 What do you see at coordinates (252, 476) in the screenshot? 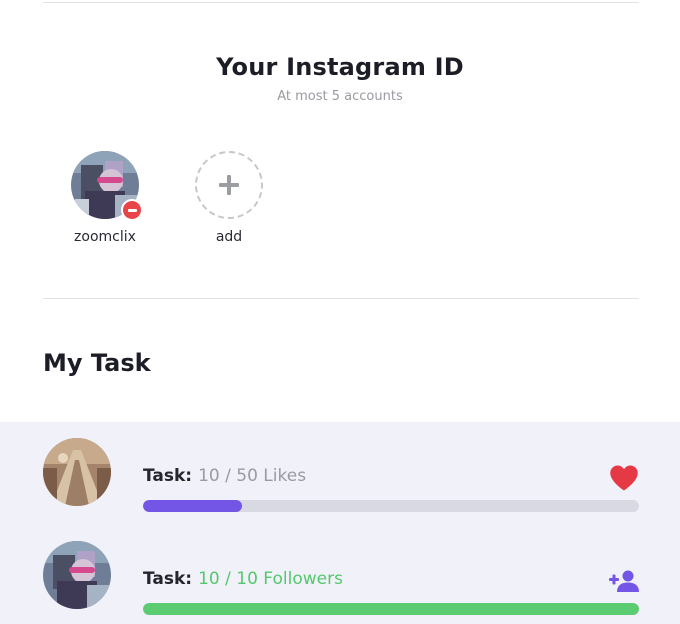
I see `task-progress-text: 10 / 50 Likes` at bounding box center [252, 476].